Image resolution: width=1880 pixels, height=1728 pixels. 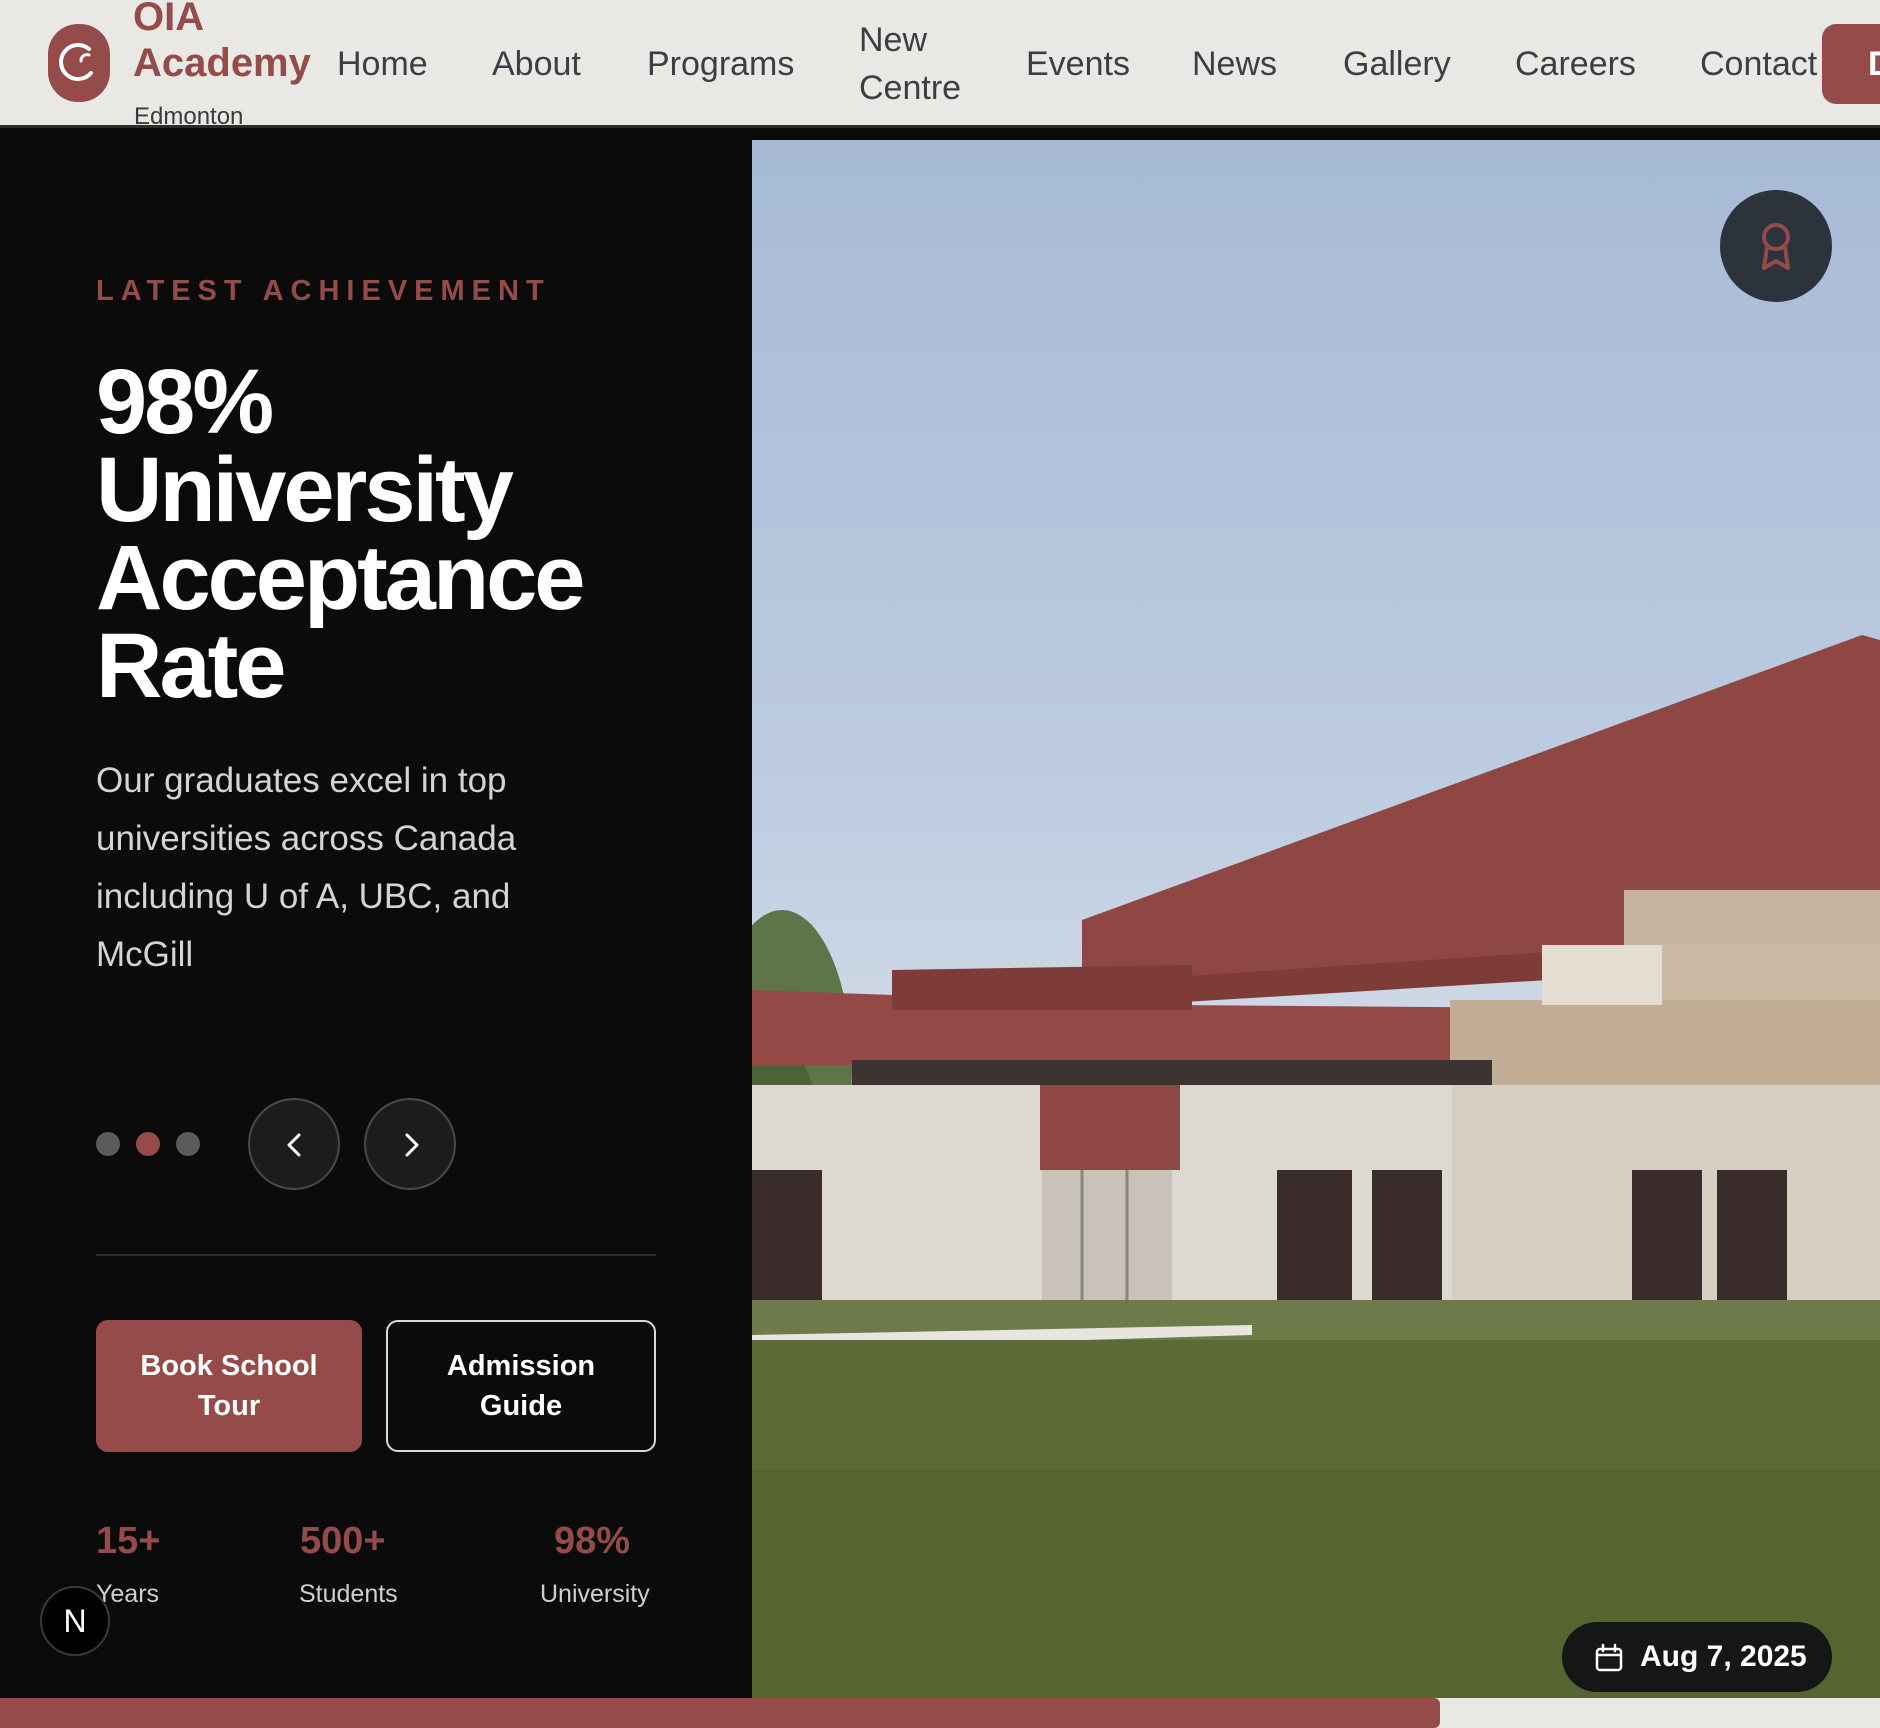 I want to click on nav-item-home: Home, so click(x=382, y=64).